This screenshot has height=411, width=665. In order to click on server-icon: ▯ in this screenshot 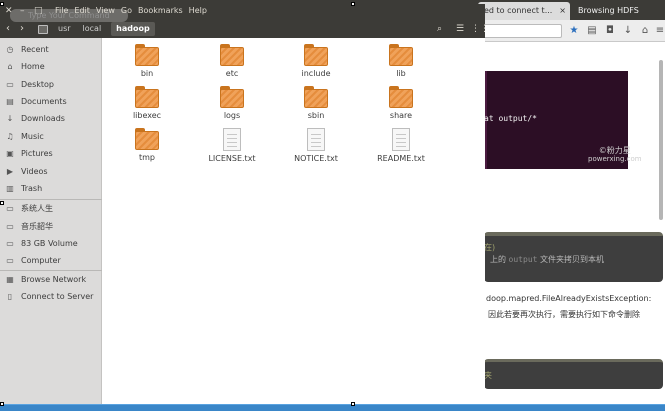, I will do `click(10, 296)`.